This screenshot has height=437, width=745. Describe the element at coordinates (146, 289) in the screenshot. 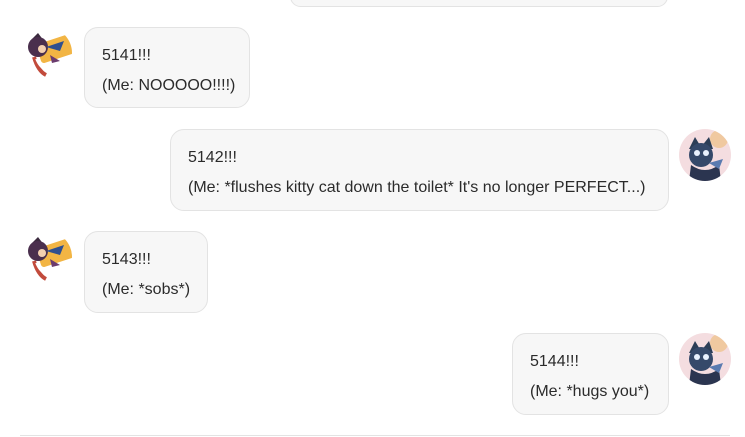

I see `message-reply: (Me: *sobs*)` at that location.